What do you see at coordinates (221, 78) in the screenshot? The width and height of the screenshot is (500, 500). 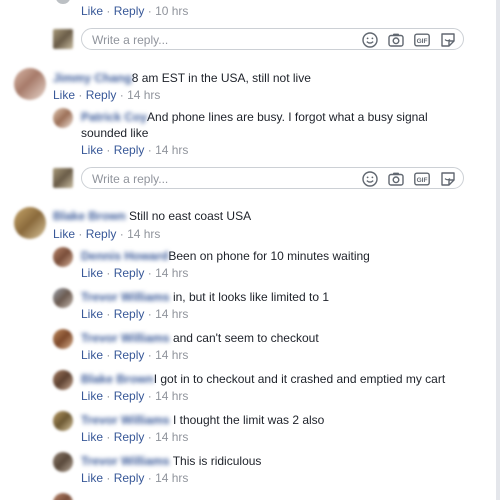 I see `comment-text: 8 am EST in the USA, still not live` at bounding box center [221, 78].